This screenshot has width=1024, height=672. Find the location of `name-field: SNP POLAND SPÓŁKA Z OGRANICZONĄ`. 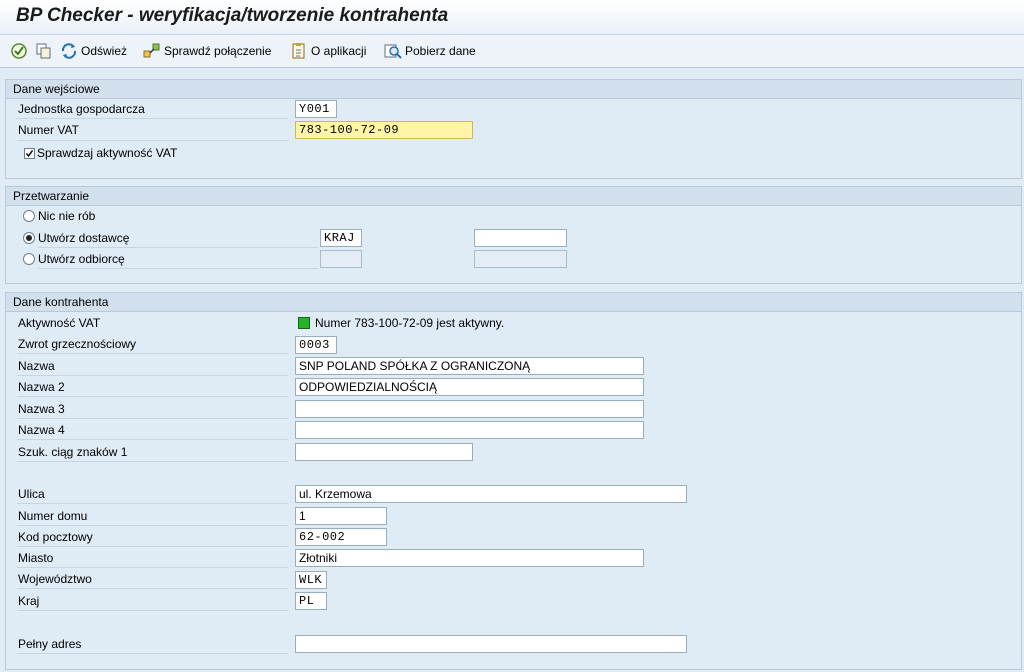

name-field: SNP POLAND SPÓŁKA Z OGRANICZONĄ is located at coordinates (469, 366).